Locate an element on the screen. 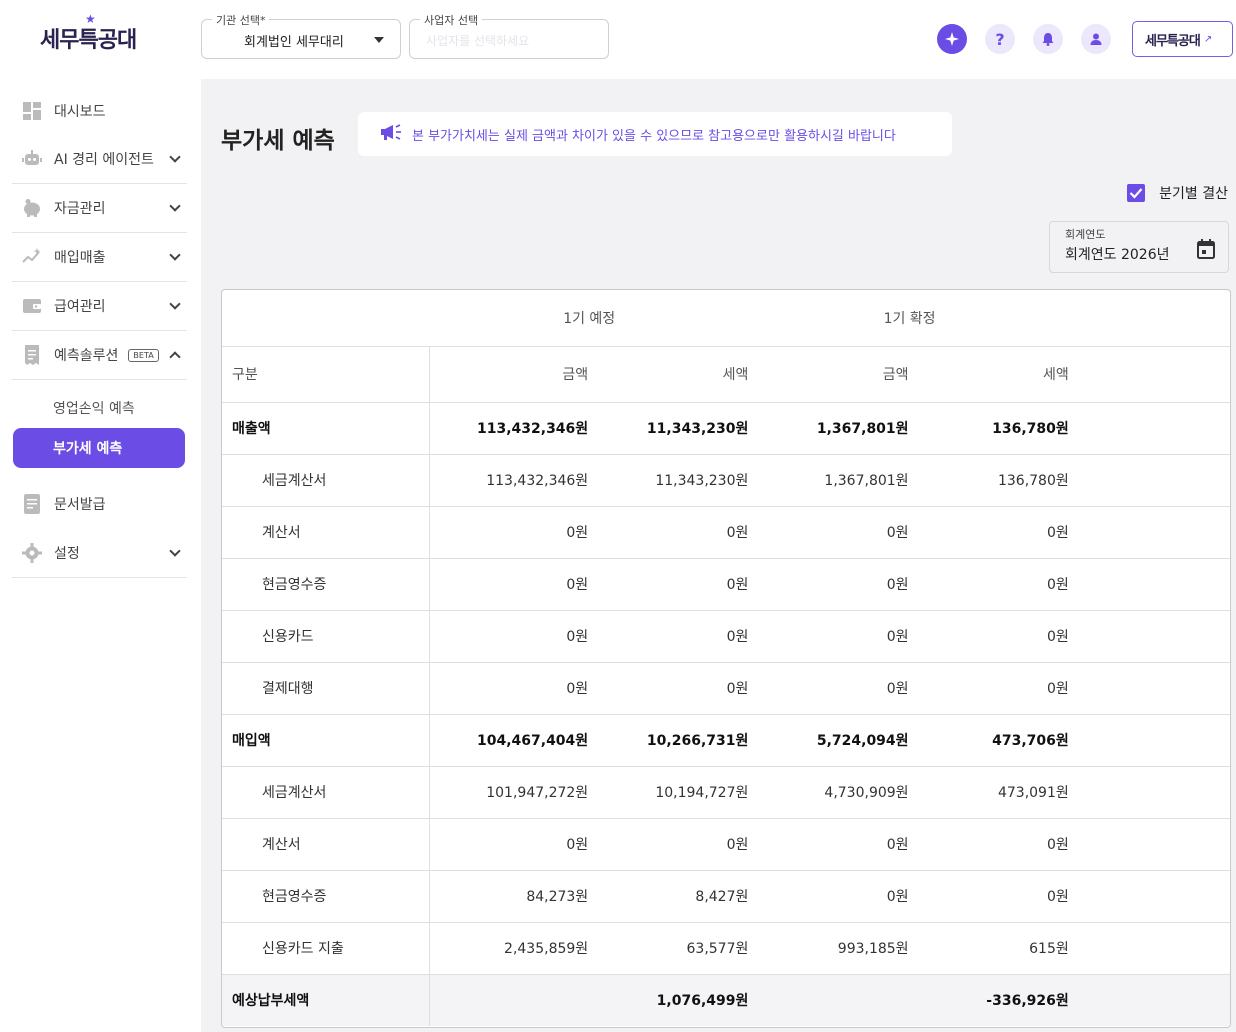 The width and height of the screenshot is (1236, 1032). sidebar-item-ai-agent: AI 경리 에이전트 is located at coordinates (99, 159).